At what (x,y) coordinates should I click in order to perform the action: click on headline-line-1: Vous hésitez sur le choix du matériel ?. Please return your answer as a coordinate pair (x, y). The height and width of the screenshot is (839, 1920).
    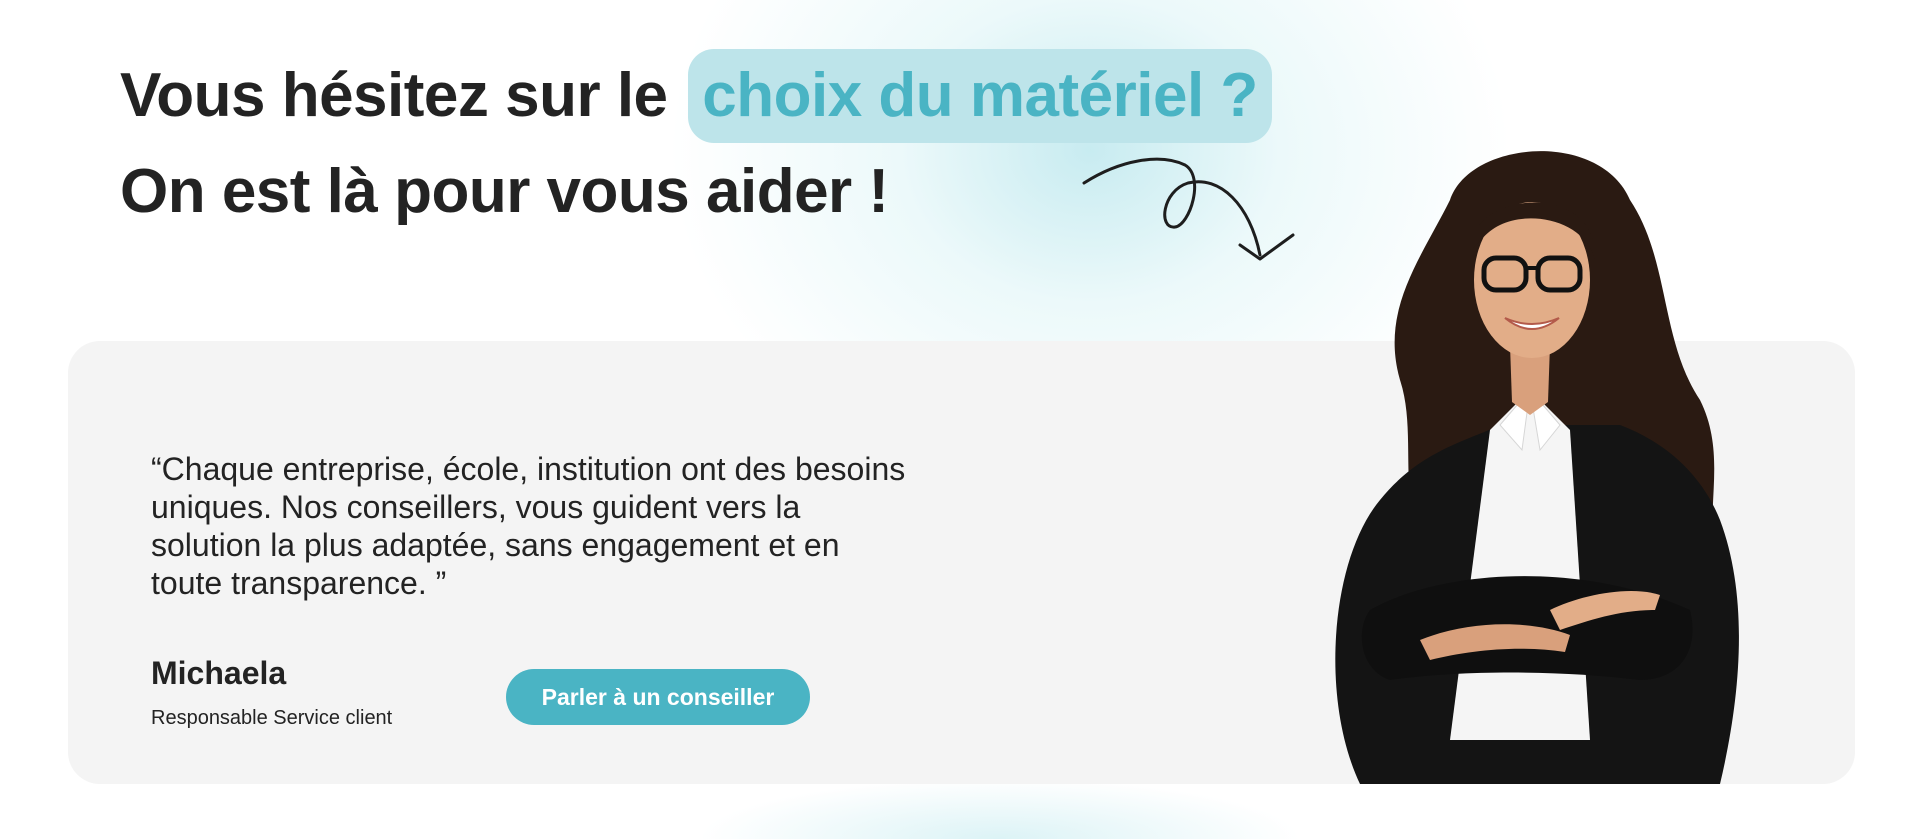
    Looking at the image, I should click on (696, 96).